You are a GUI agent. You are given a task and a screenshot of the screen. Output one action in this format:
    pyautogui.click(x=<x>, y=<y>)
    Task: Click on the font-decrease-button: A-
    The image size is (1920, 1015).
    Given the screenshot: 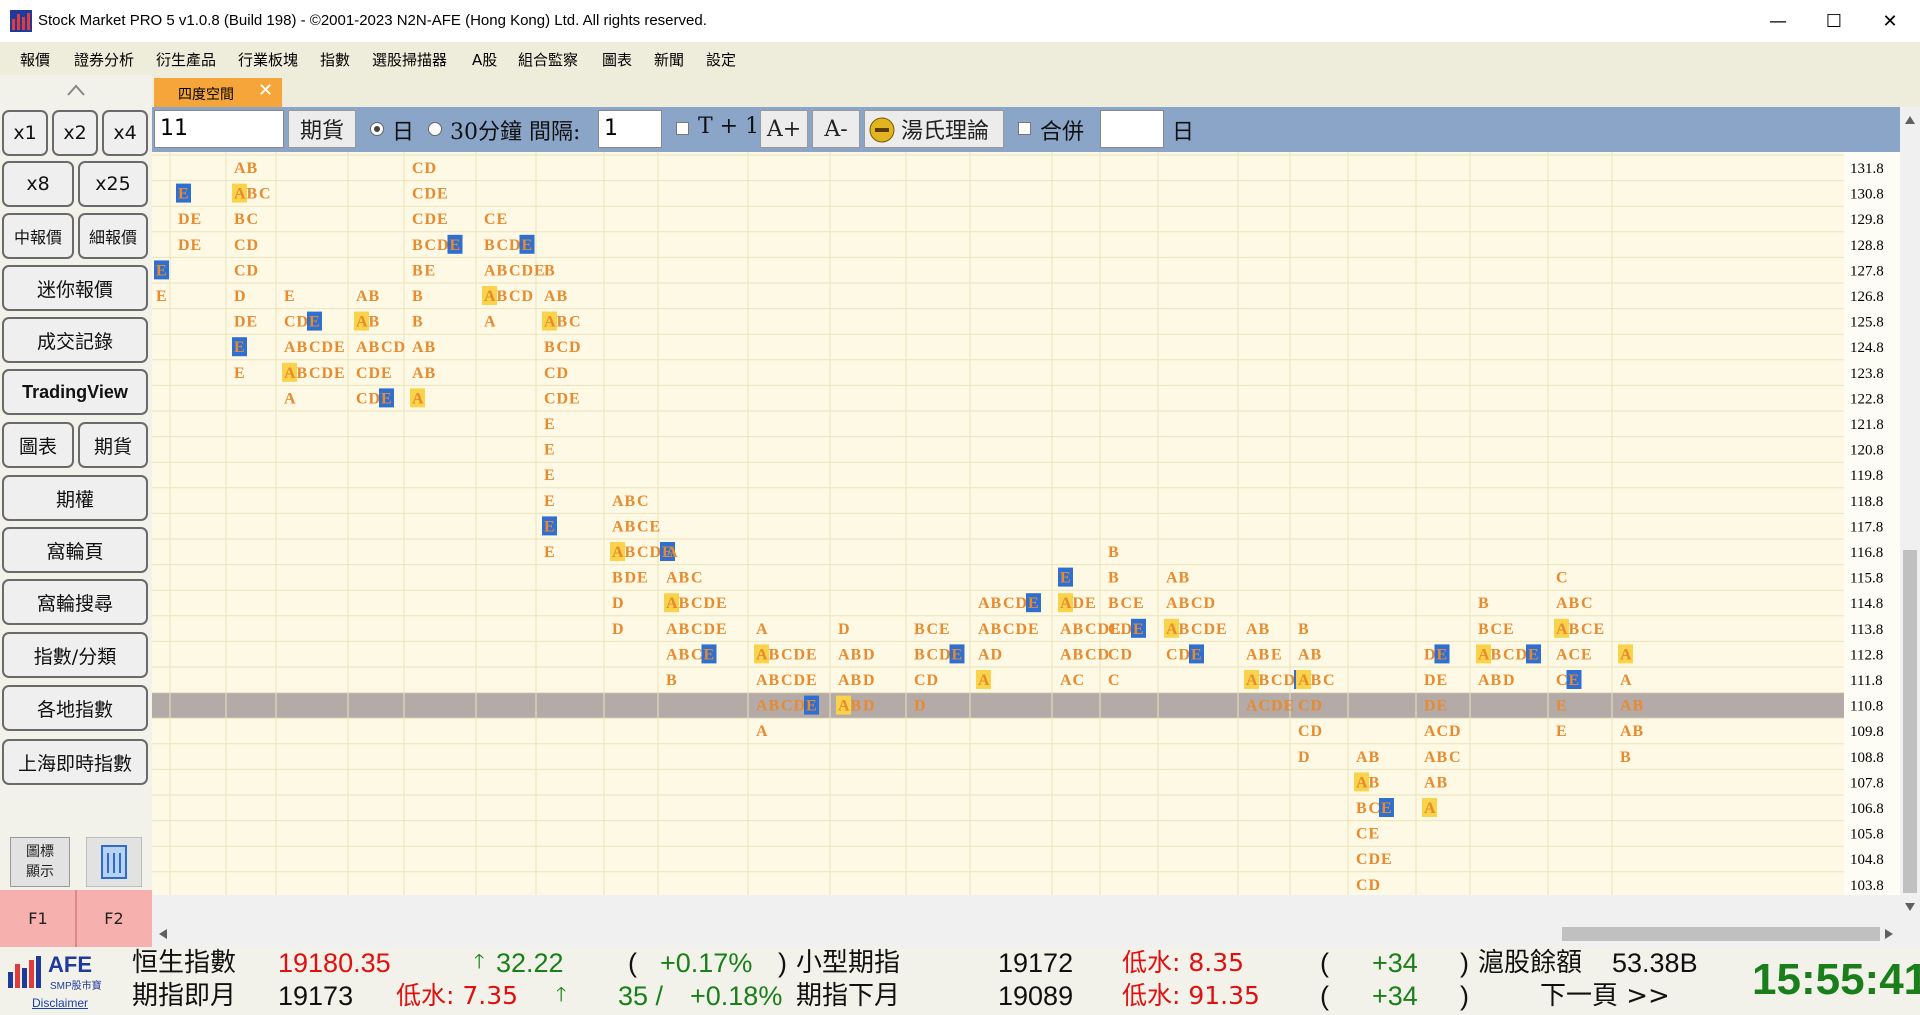 What is the action you would take?
    pyautogui.click(x=836, y=129)
    